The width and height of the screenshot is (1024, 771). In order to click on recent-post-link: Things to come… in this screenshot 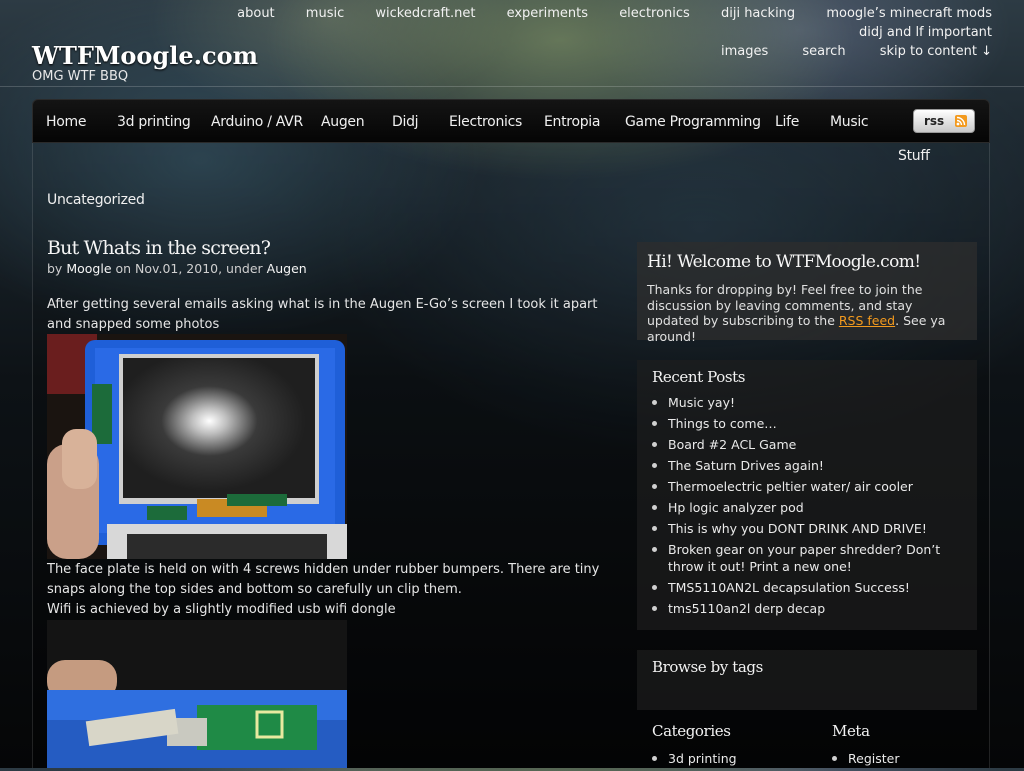, I will do `click(807, 423)`.